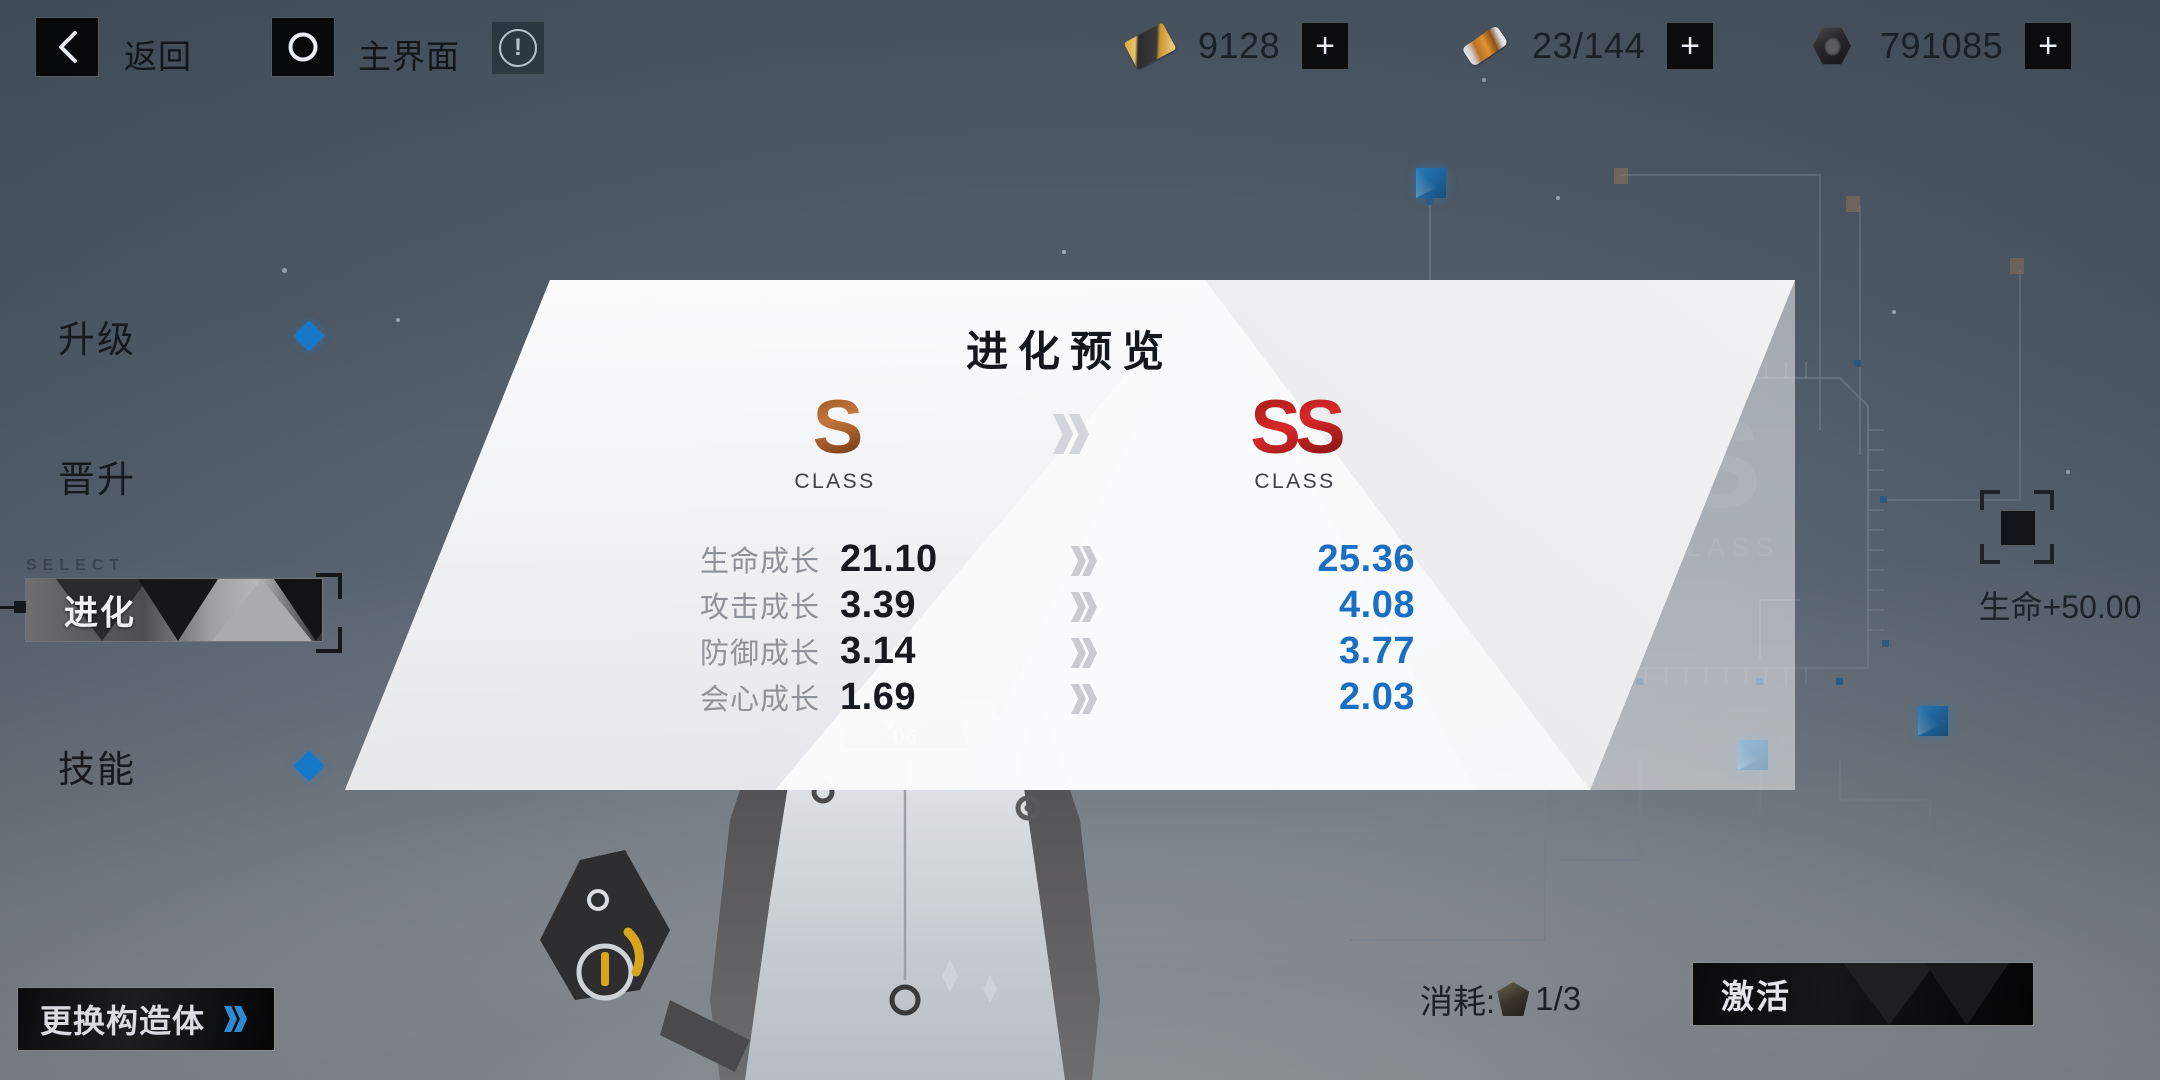  I want to click on stat-current-value: 3.14, so click(878, 651).